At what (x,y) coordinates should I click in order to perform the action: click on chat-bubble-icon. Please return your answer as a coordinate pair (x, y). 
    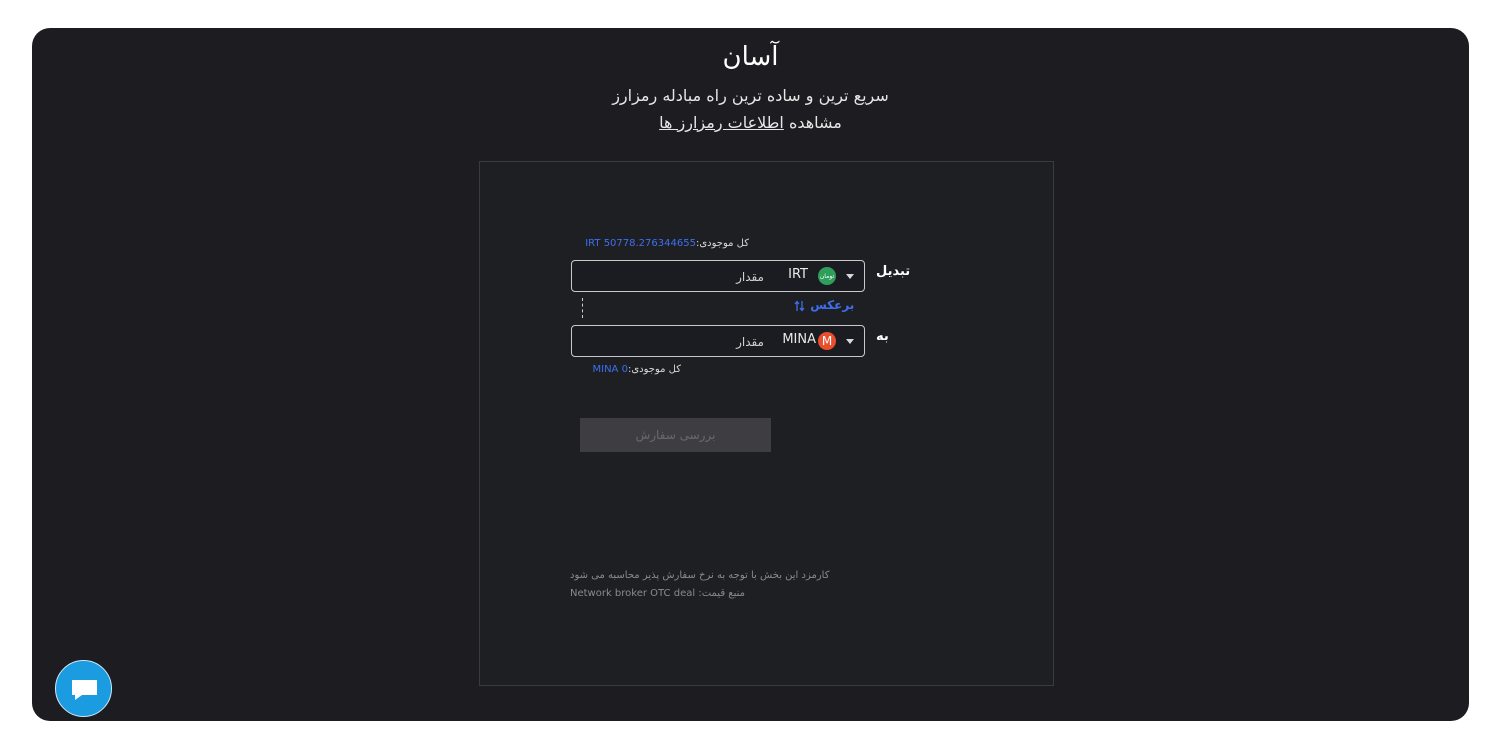
    Looking at the image, I should click on (84, 690).